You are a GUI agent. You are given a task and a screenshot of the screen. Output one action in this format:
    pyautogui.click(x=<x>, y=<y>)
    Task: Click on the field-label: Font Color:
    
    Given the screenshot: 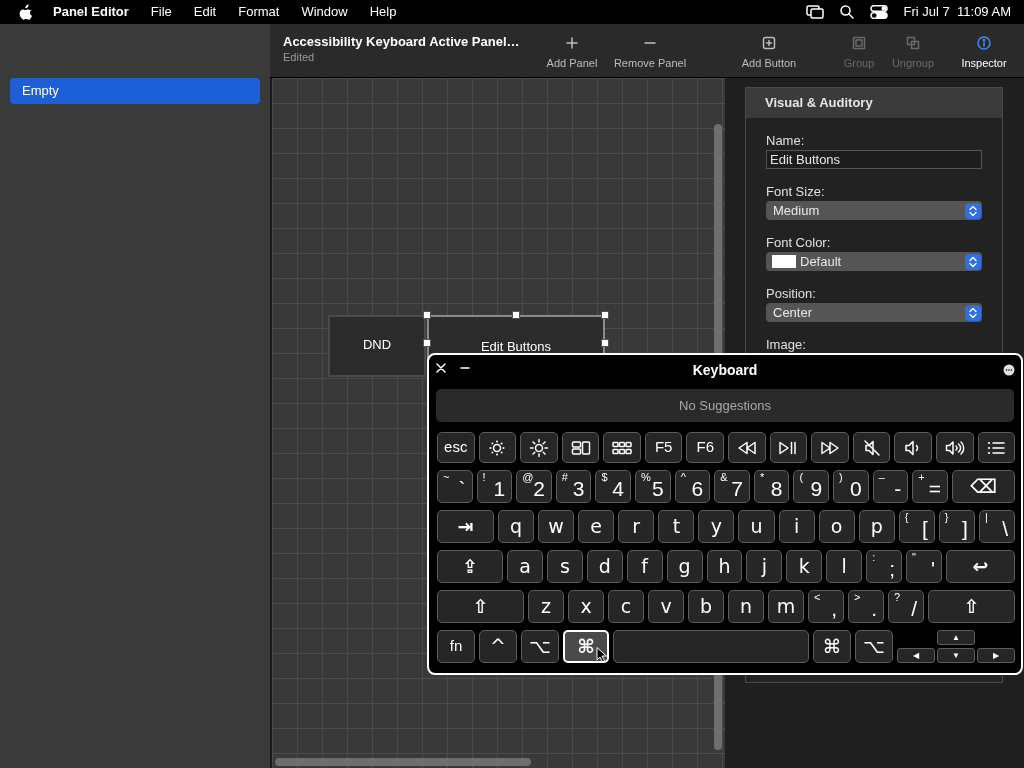 What is the action you would take?
    pyautogui.click(x=799, y=242)
    